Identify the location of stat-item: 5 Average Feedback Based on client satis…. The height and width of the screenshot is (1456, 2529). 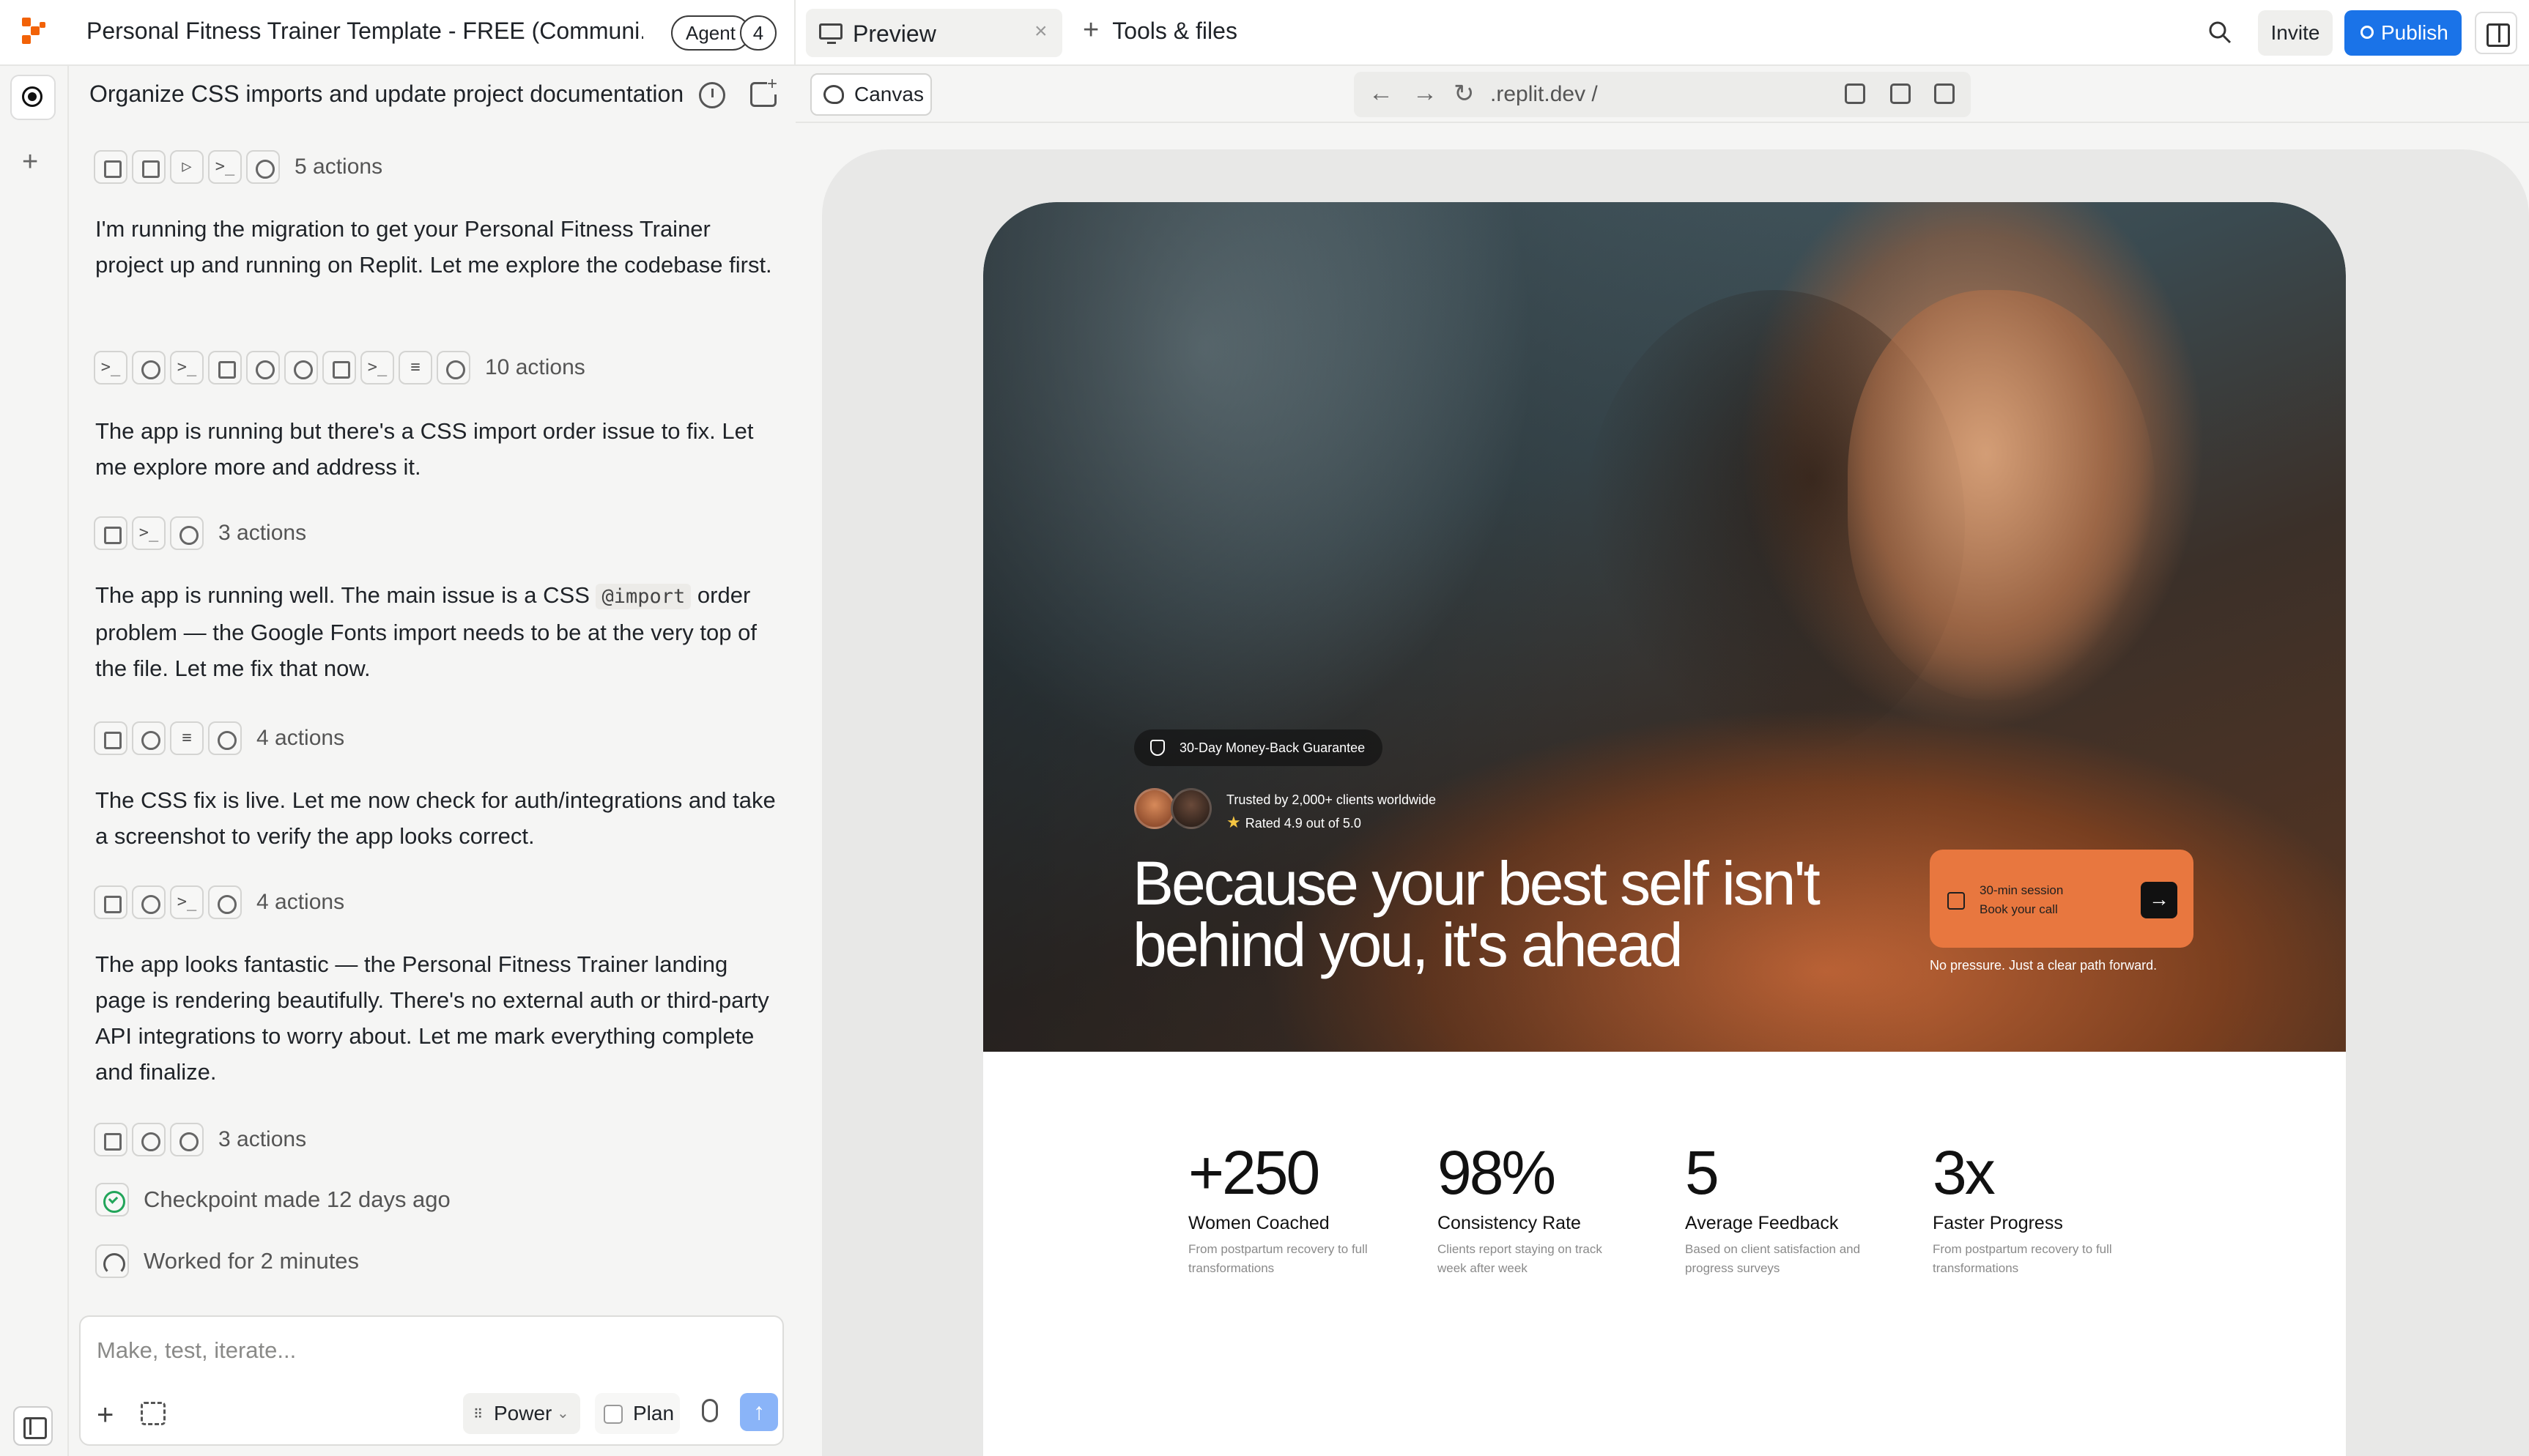
(1780, 1209).